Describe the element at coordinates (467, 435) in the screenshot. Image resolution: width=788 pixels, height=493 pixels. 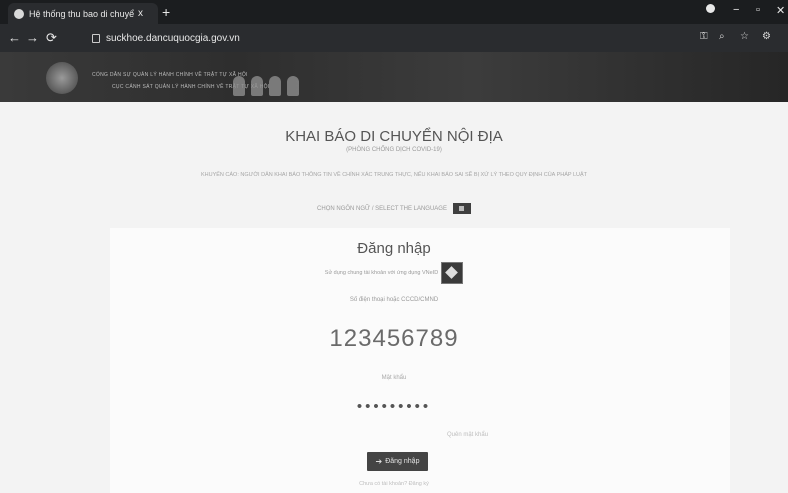
I see `forgot-password-link: Quên mật khẩu` at that location.